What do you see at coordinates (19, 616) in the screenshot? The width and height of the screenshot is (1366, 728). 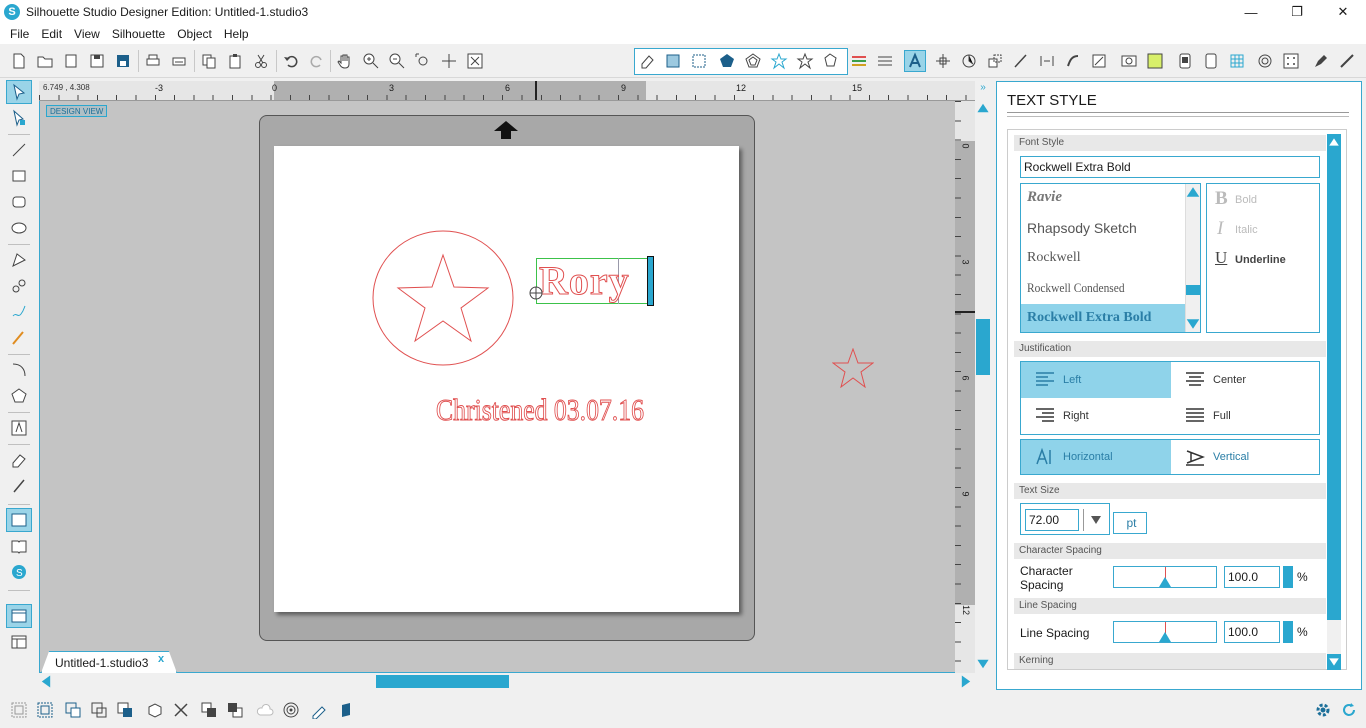 I see `single-view-icon` at bounding box center [19, 616].